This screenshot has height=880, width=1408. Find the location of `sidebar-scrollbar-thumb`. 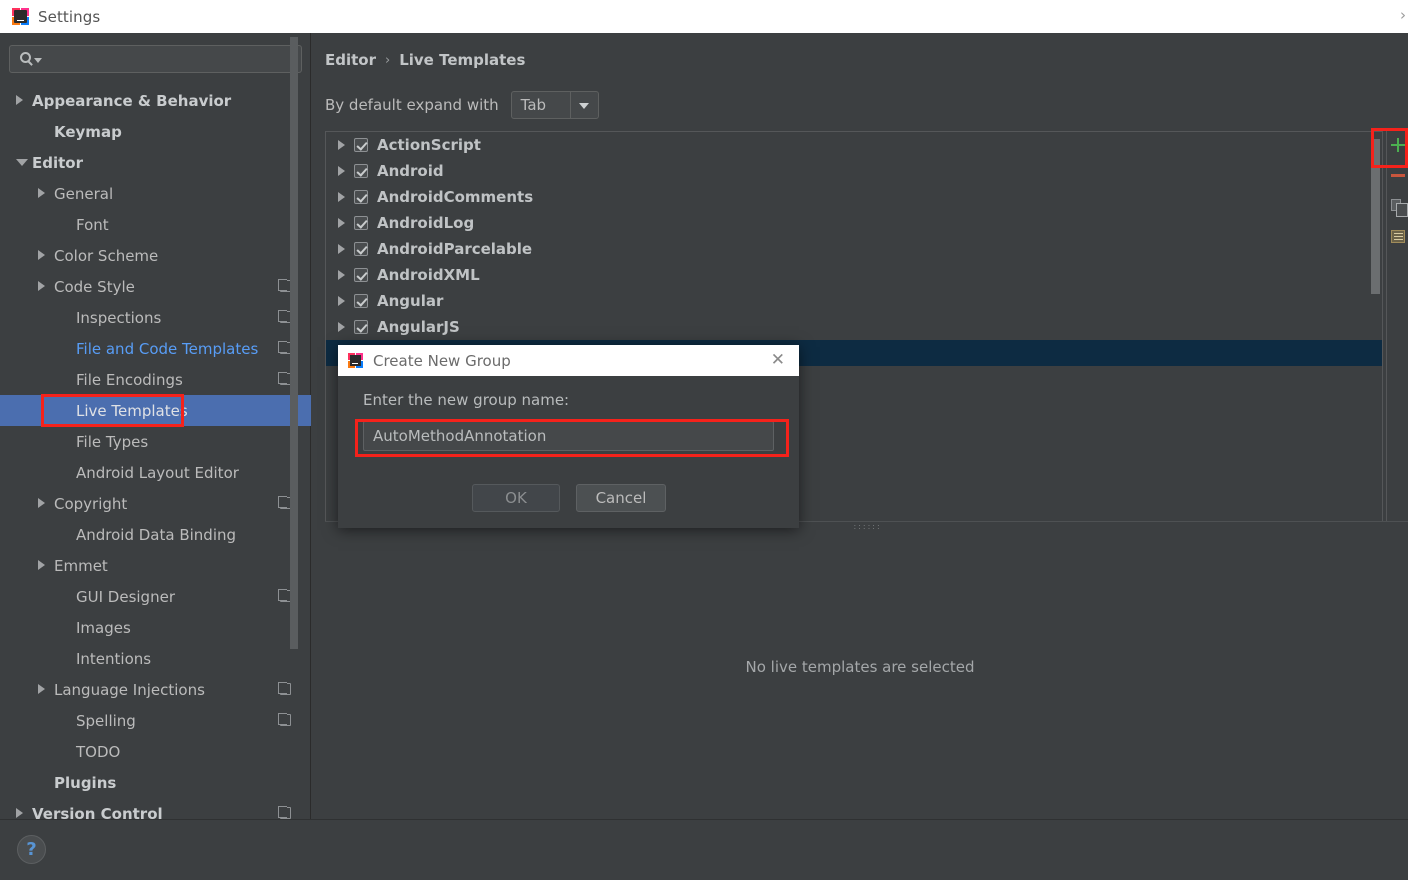

sidebar-scrollbar-thumb is located at coordinates (294, 343).